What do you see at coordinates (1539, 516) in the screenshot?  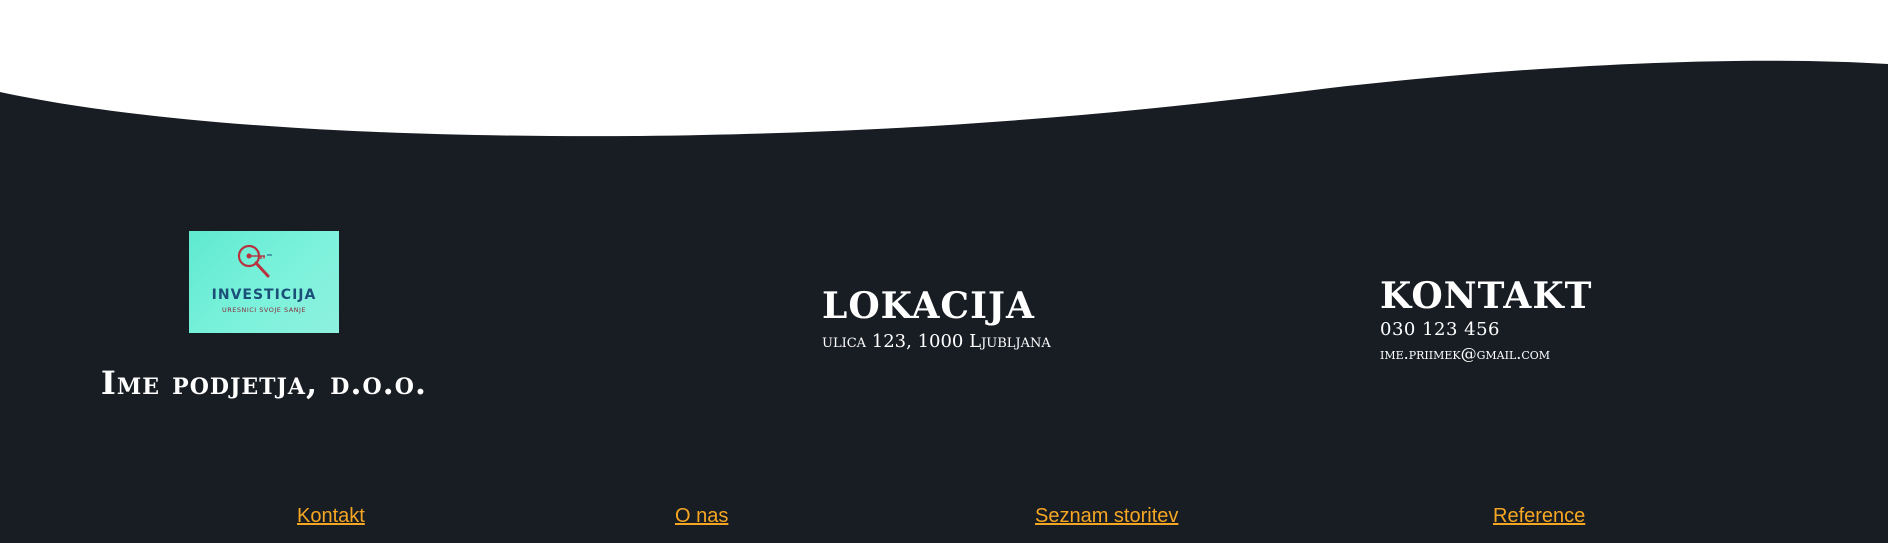 I see `footer-link-reference: Reference` at bounding box center [1539, 516].